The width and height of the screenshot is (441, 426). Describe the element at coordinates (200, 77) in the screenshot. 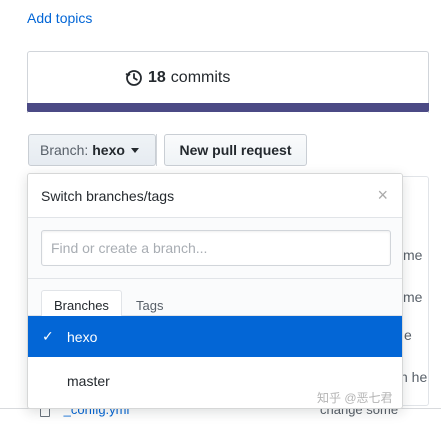

I see `commits-label: commits` at that location.